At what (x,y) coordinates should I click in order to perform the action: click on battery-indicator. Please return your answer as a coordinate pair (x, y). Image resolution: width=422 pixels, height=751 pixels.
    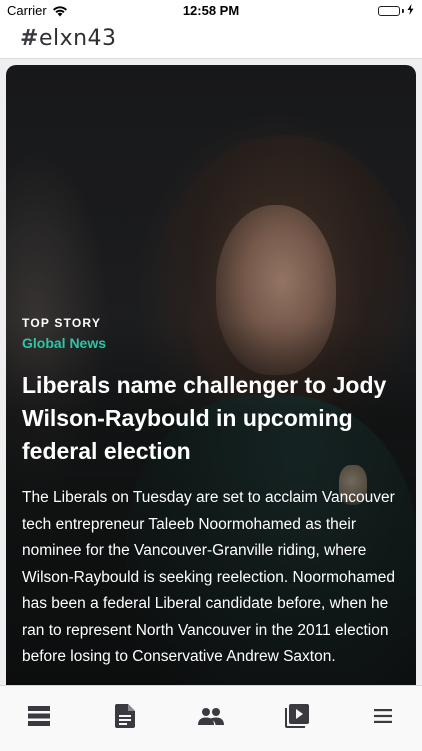
    Looking at the image, I should click on (396, 11).